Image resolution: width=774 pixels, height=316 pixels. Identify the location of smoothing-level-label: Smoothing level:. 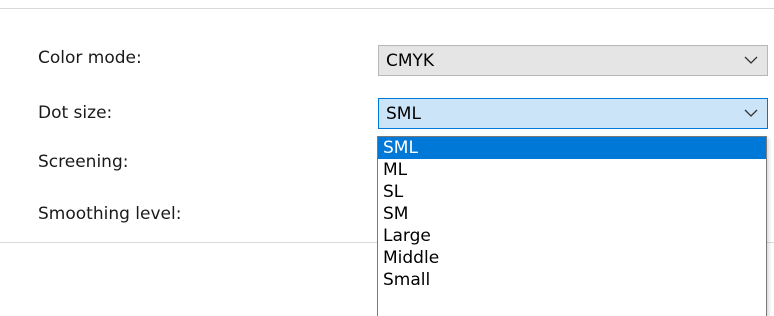
(110, 214).